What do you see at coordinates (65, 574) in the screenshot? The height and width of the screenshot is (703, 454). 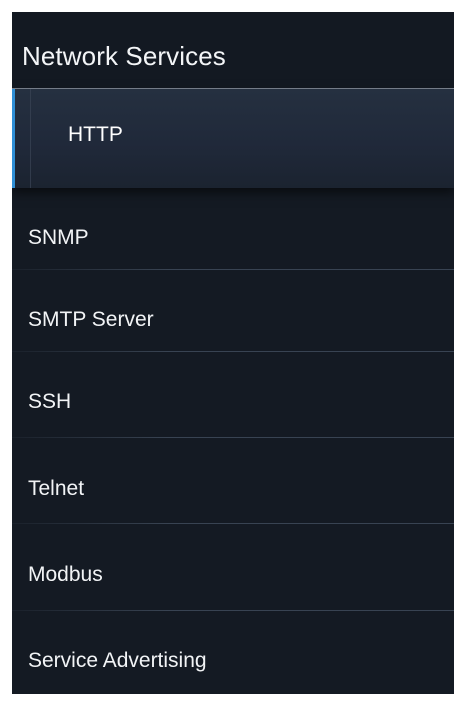 I see `menu-item-label: Modbus` at bounding box center [65, 574].